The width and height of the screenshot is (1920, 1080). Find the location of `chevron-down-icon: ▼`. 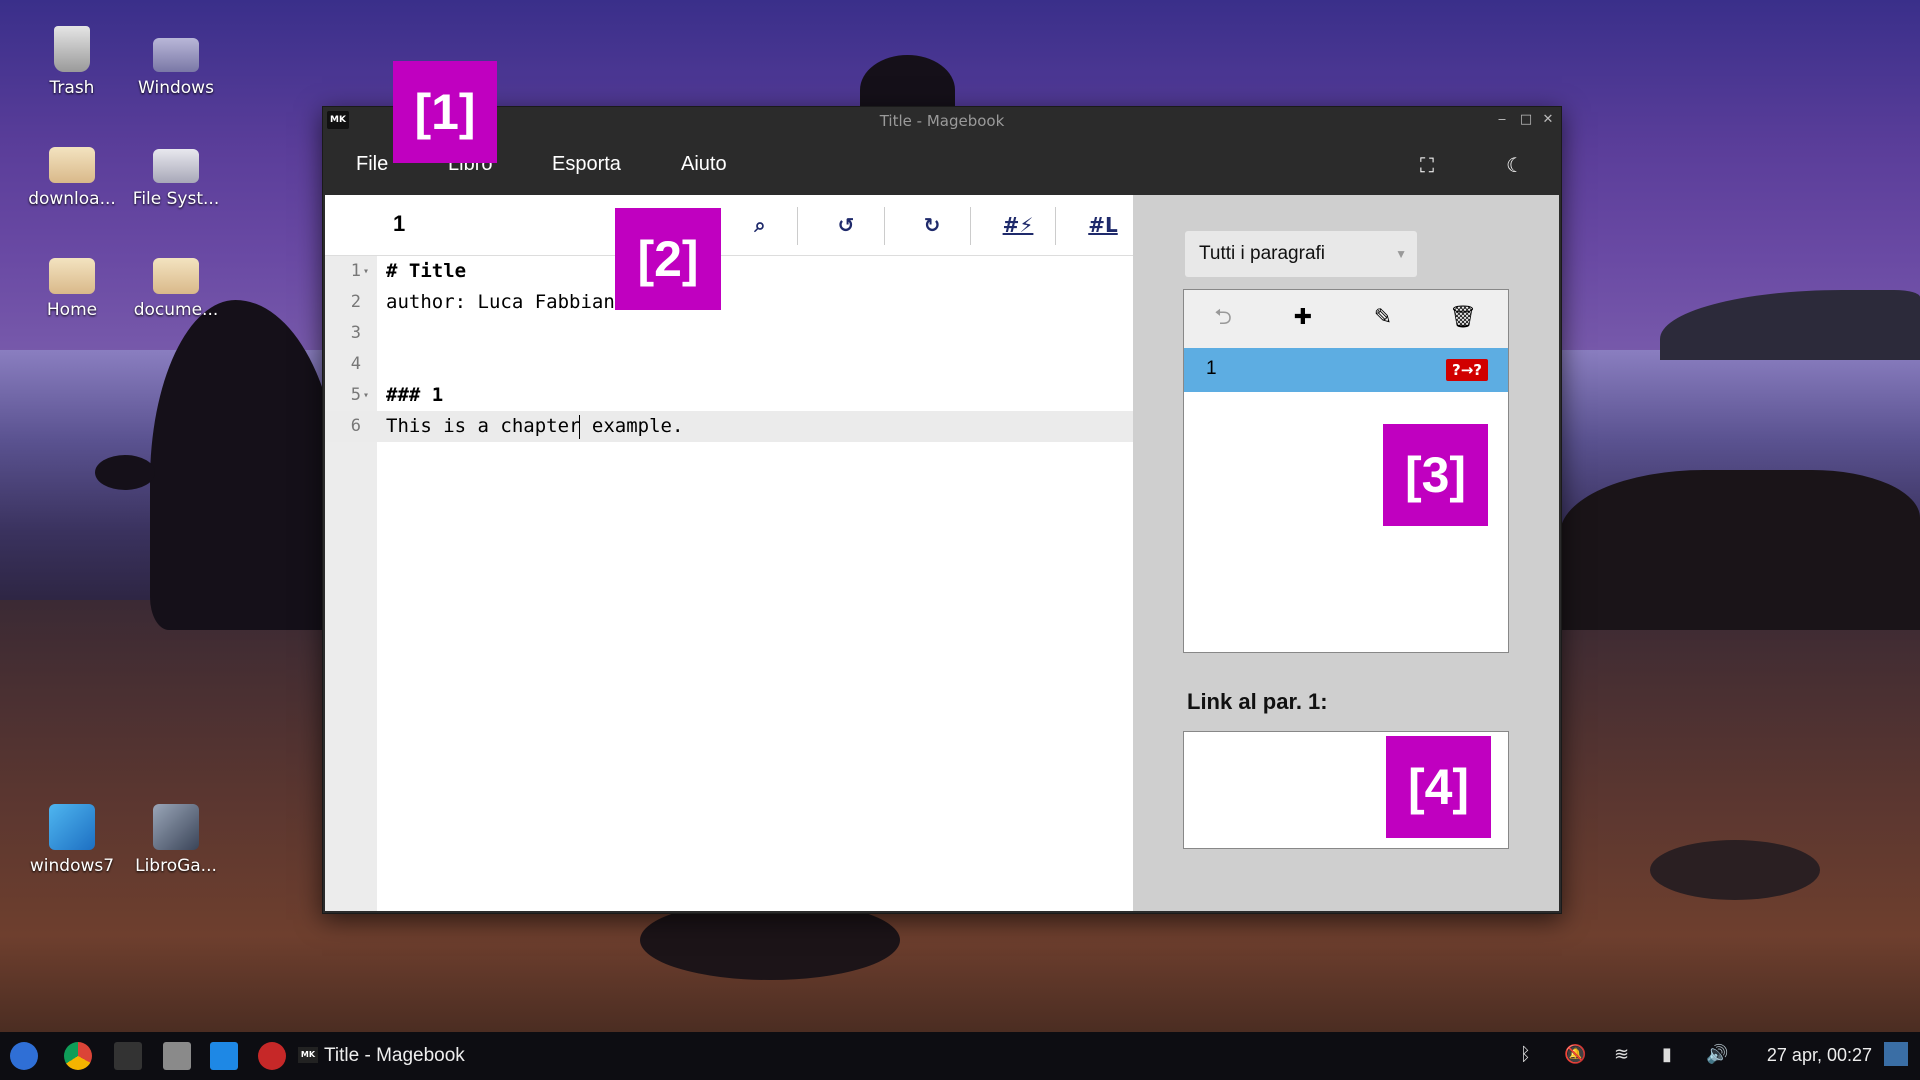

chevron-down-icon: ▼ is located at coordinates (1401, 254).